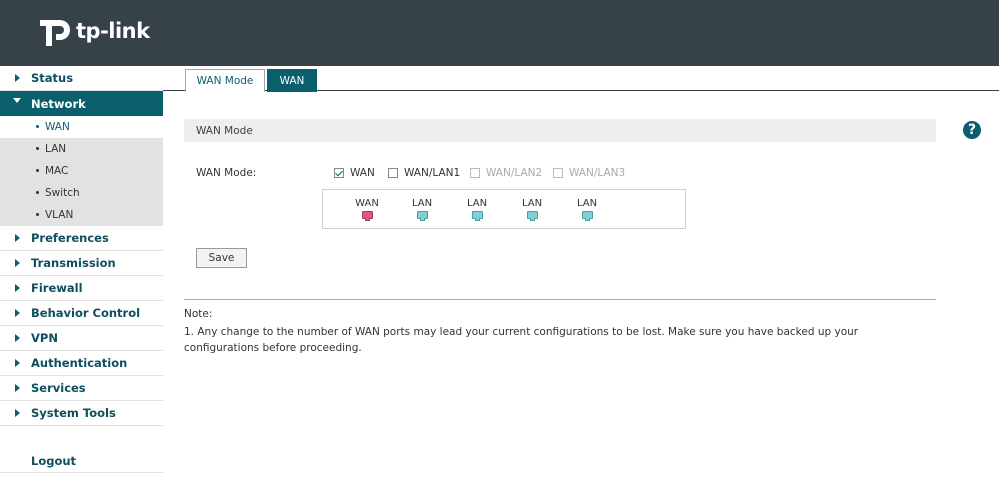 This screenshot has height=485, width=999. I want to click on sidebar-item-behavior-control: Behavior Control, so click(81, 313).